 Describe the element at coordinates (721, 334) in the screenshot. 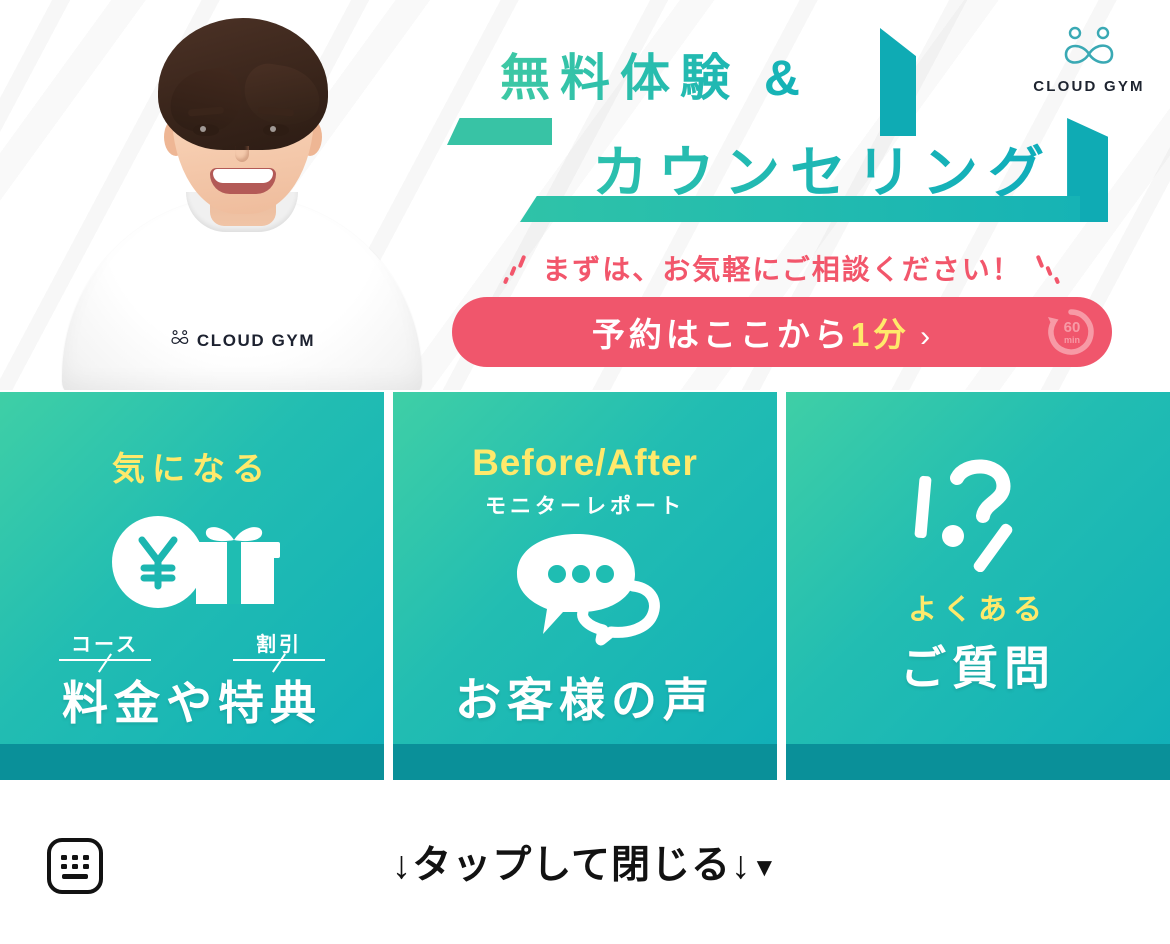

I see `cta-label-prefix: 予約はここから` at that location.